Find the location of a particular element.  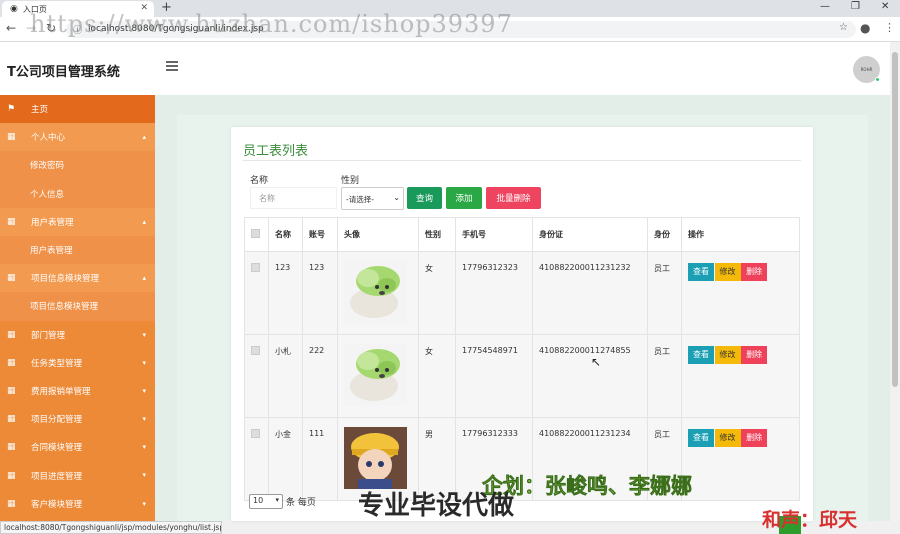

overlay-voice-text: 和声：邱天 is located at coordinates (810, 520).